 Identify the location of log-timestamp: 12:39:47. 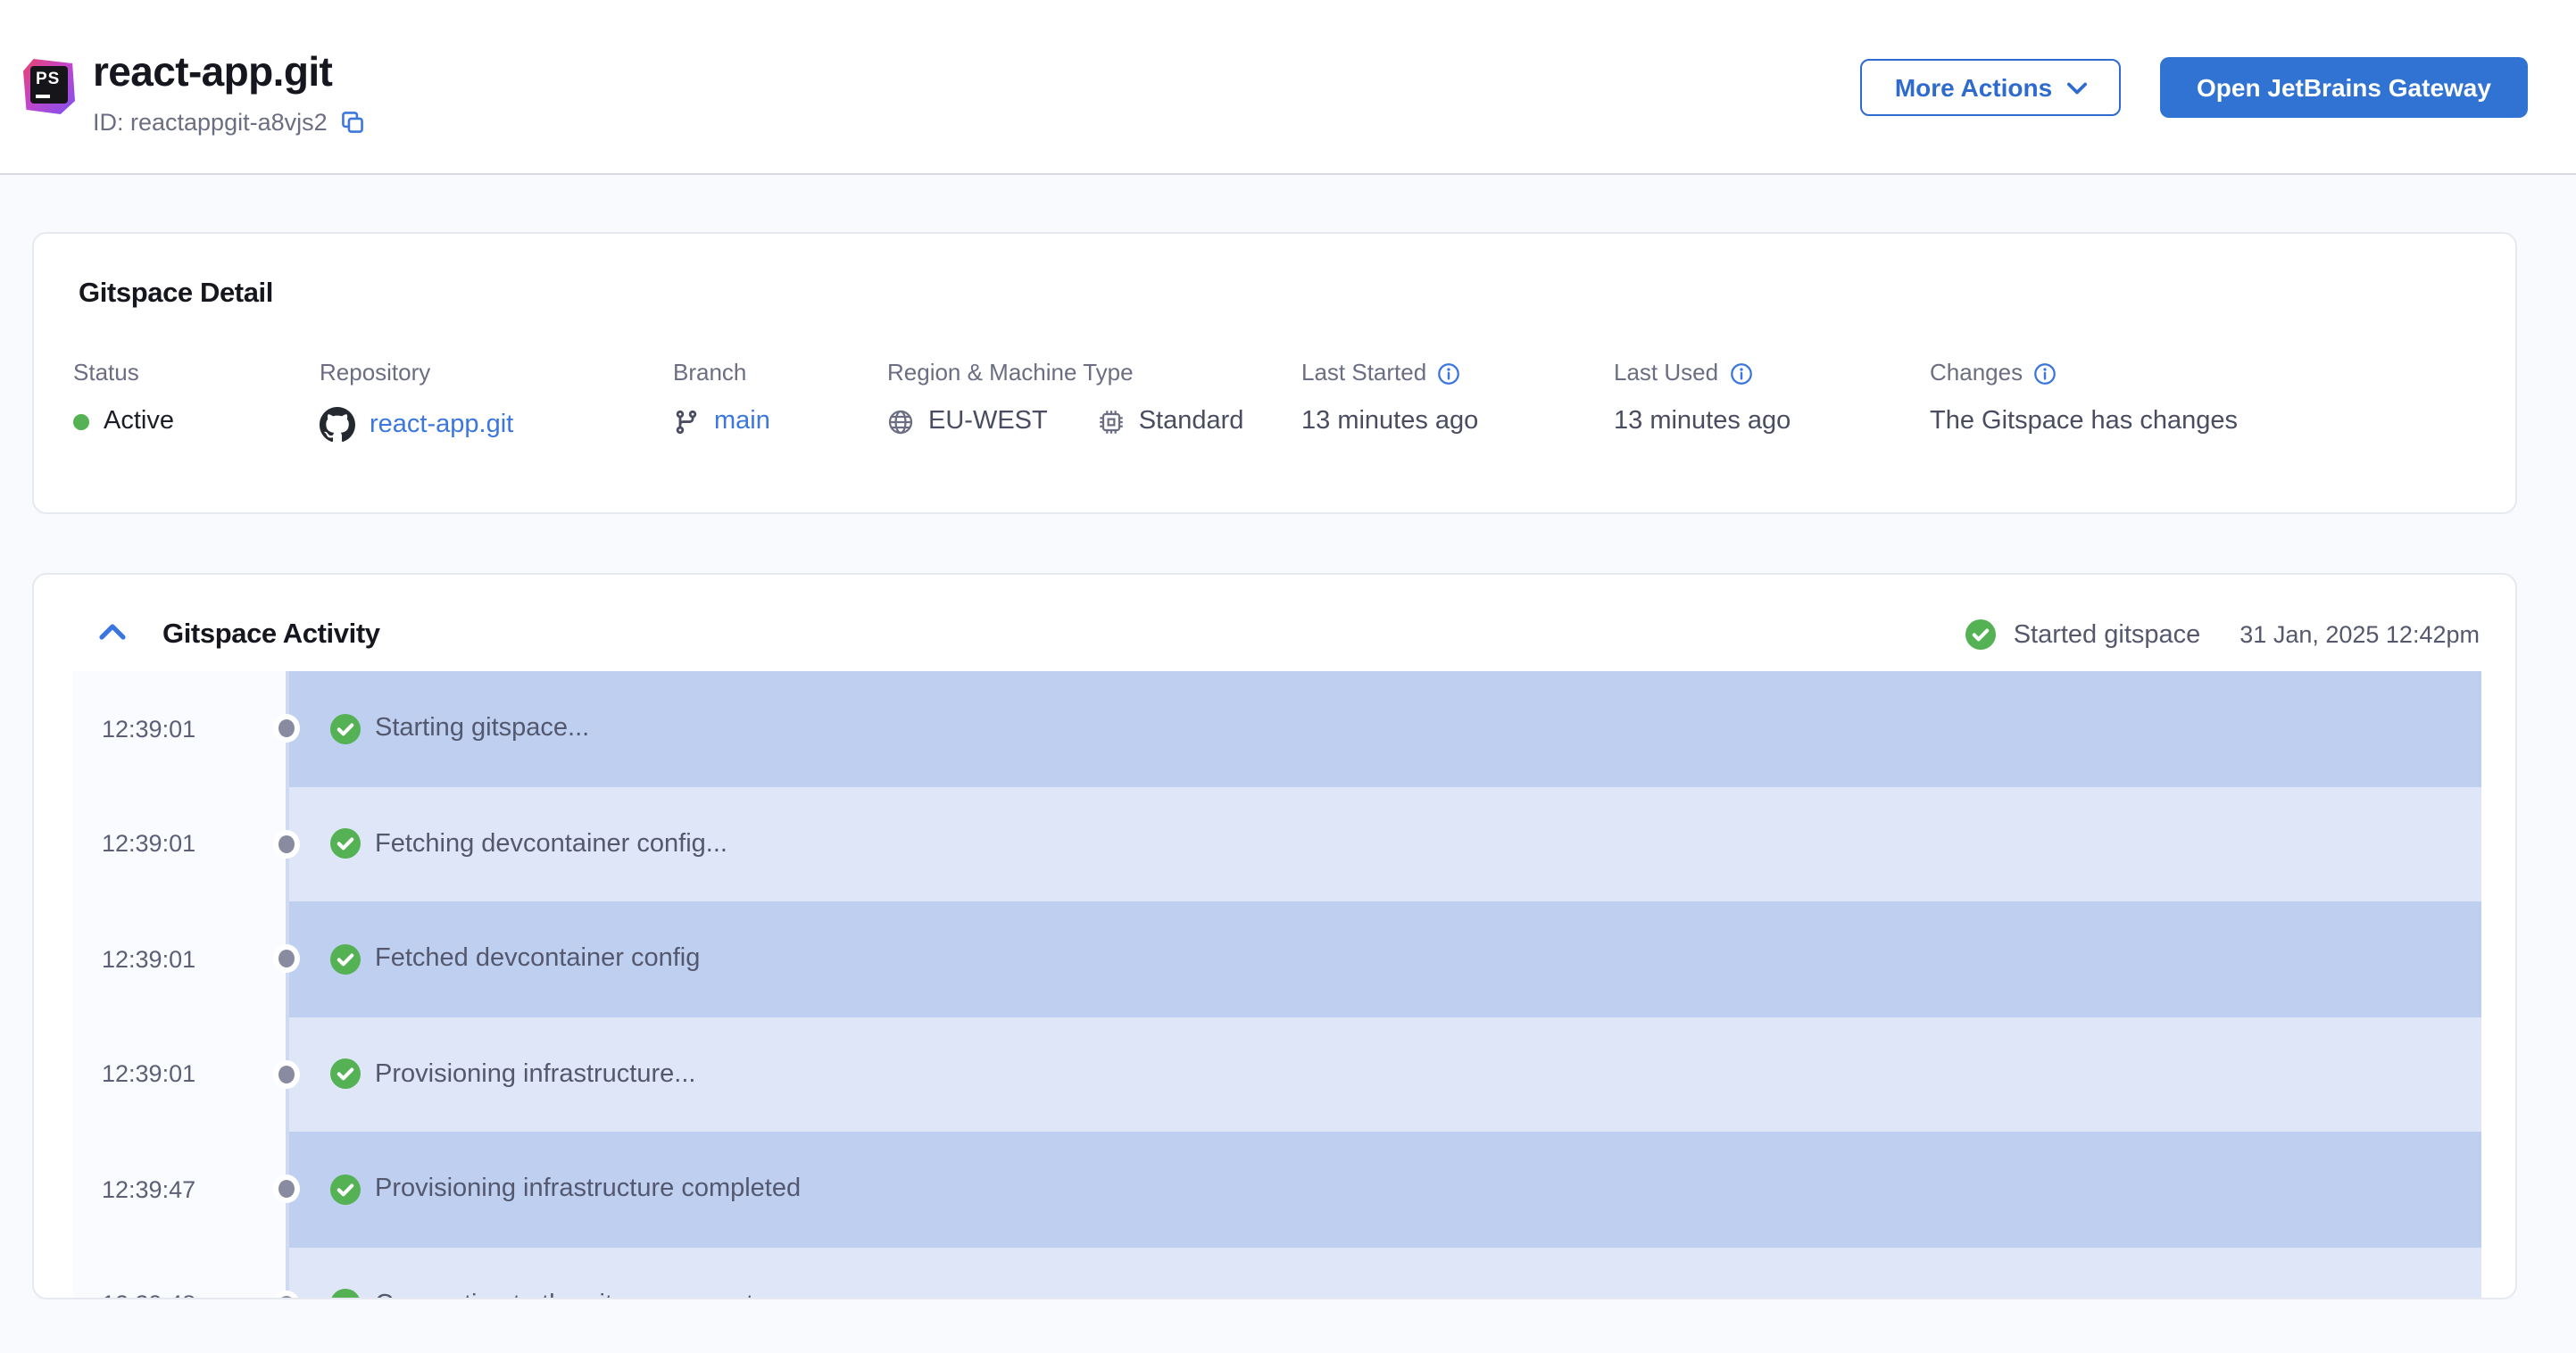
(180, 1189).